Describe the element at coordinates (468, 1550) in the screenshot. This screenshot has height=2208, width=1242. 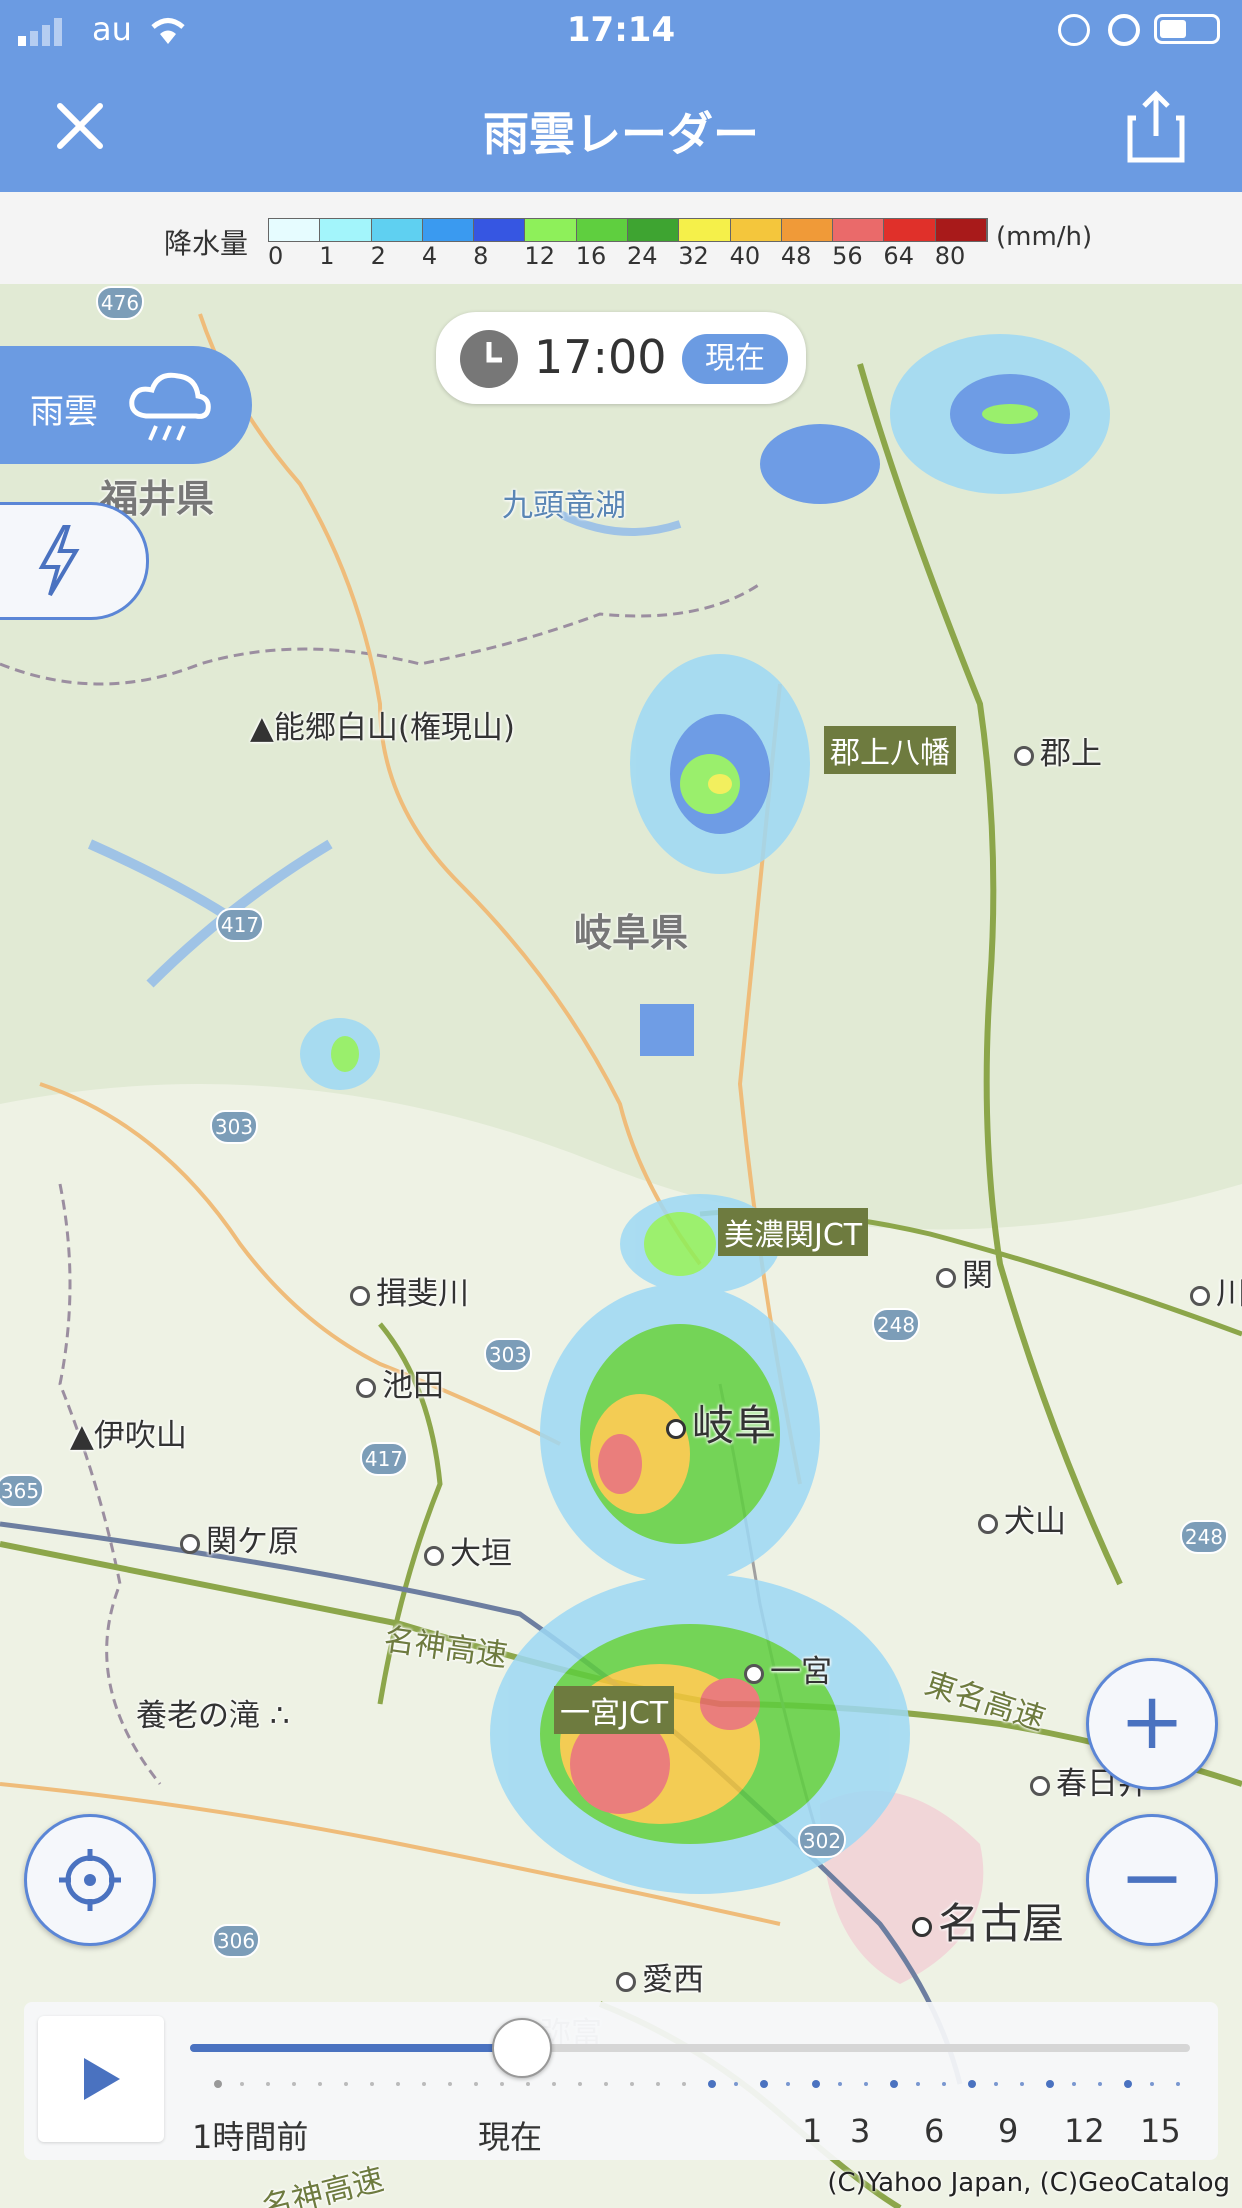
I see `place-label: 大垣` at that location.